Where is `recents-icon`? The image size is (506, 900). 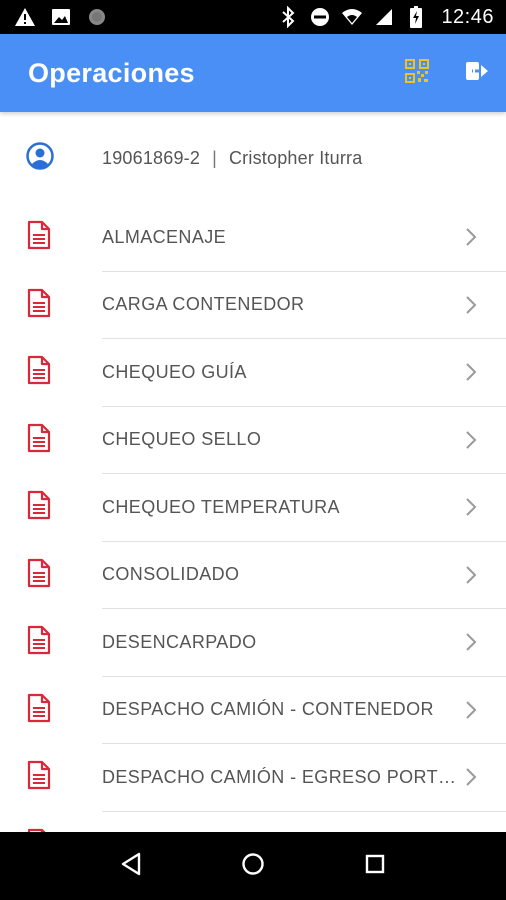
recents-icon is located at coordinates (375, 866).